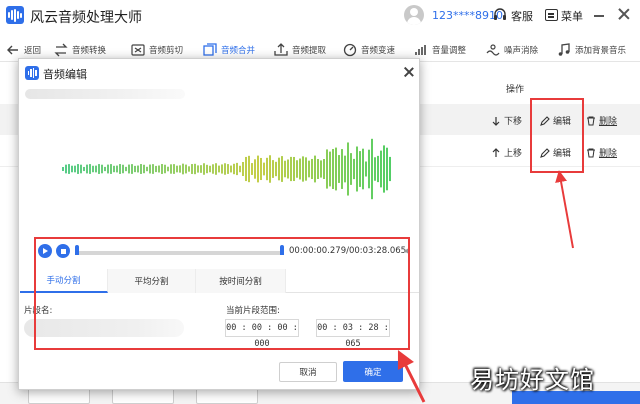 The width and height of the screenshot is (640, 404). I want to click on minimize-icon, so click(599, 16).